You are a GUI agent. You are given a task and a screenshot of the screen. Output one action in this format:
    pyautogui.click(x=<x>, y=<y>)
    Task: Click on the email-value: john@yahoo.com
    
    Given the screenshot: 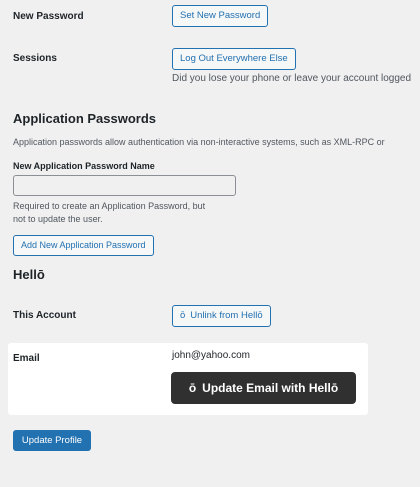 What is the action you would take?
    pyautogui.click(x=211, y=355)
    